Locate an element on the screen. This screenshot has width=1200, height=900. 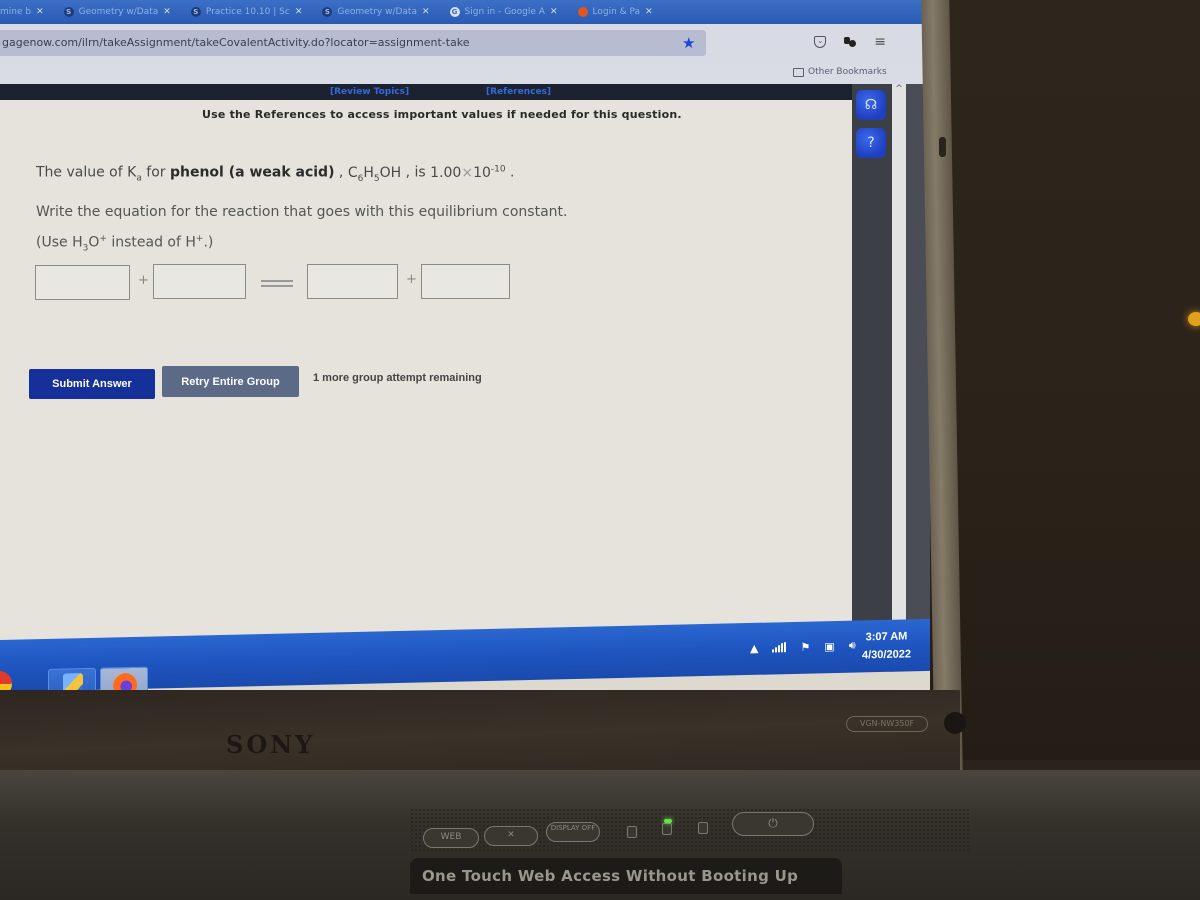
power-indicator-icon is located at coordinates (667, 827).